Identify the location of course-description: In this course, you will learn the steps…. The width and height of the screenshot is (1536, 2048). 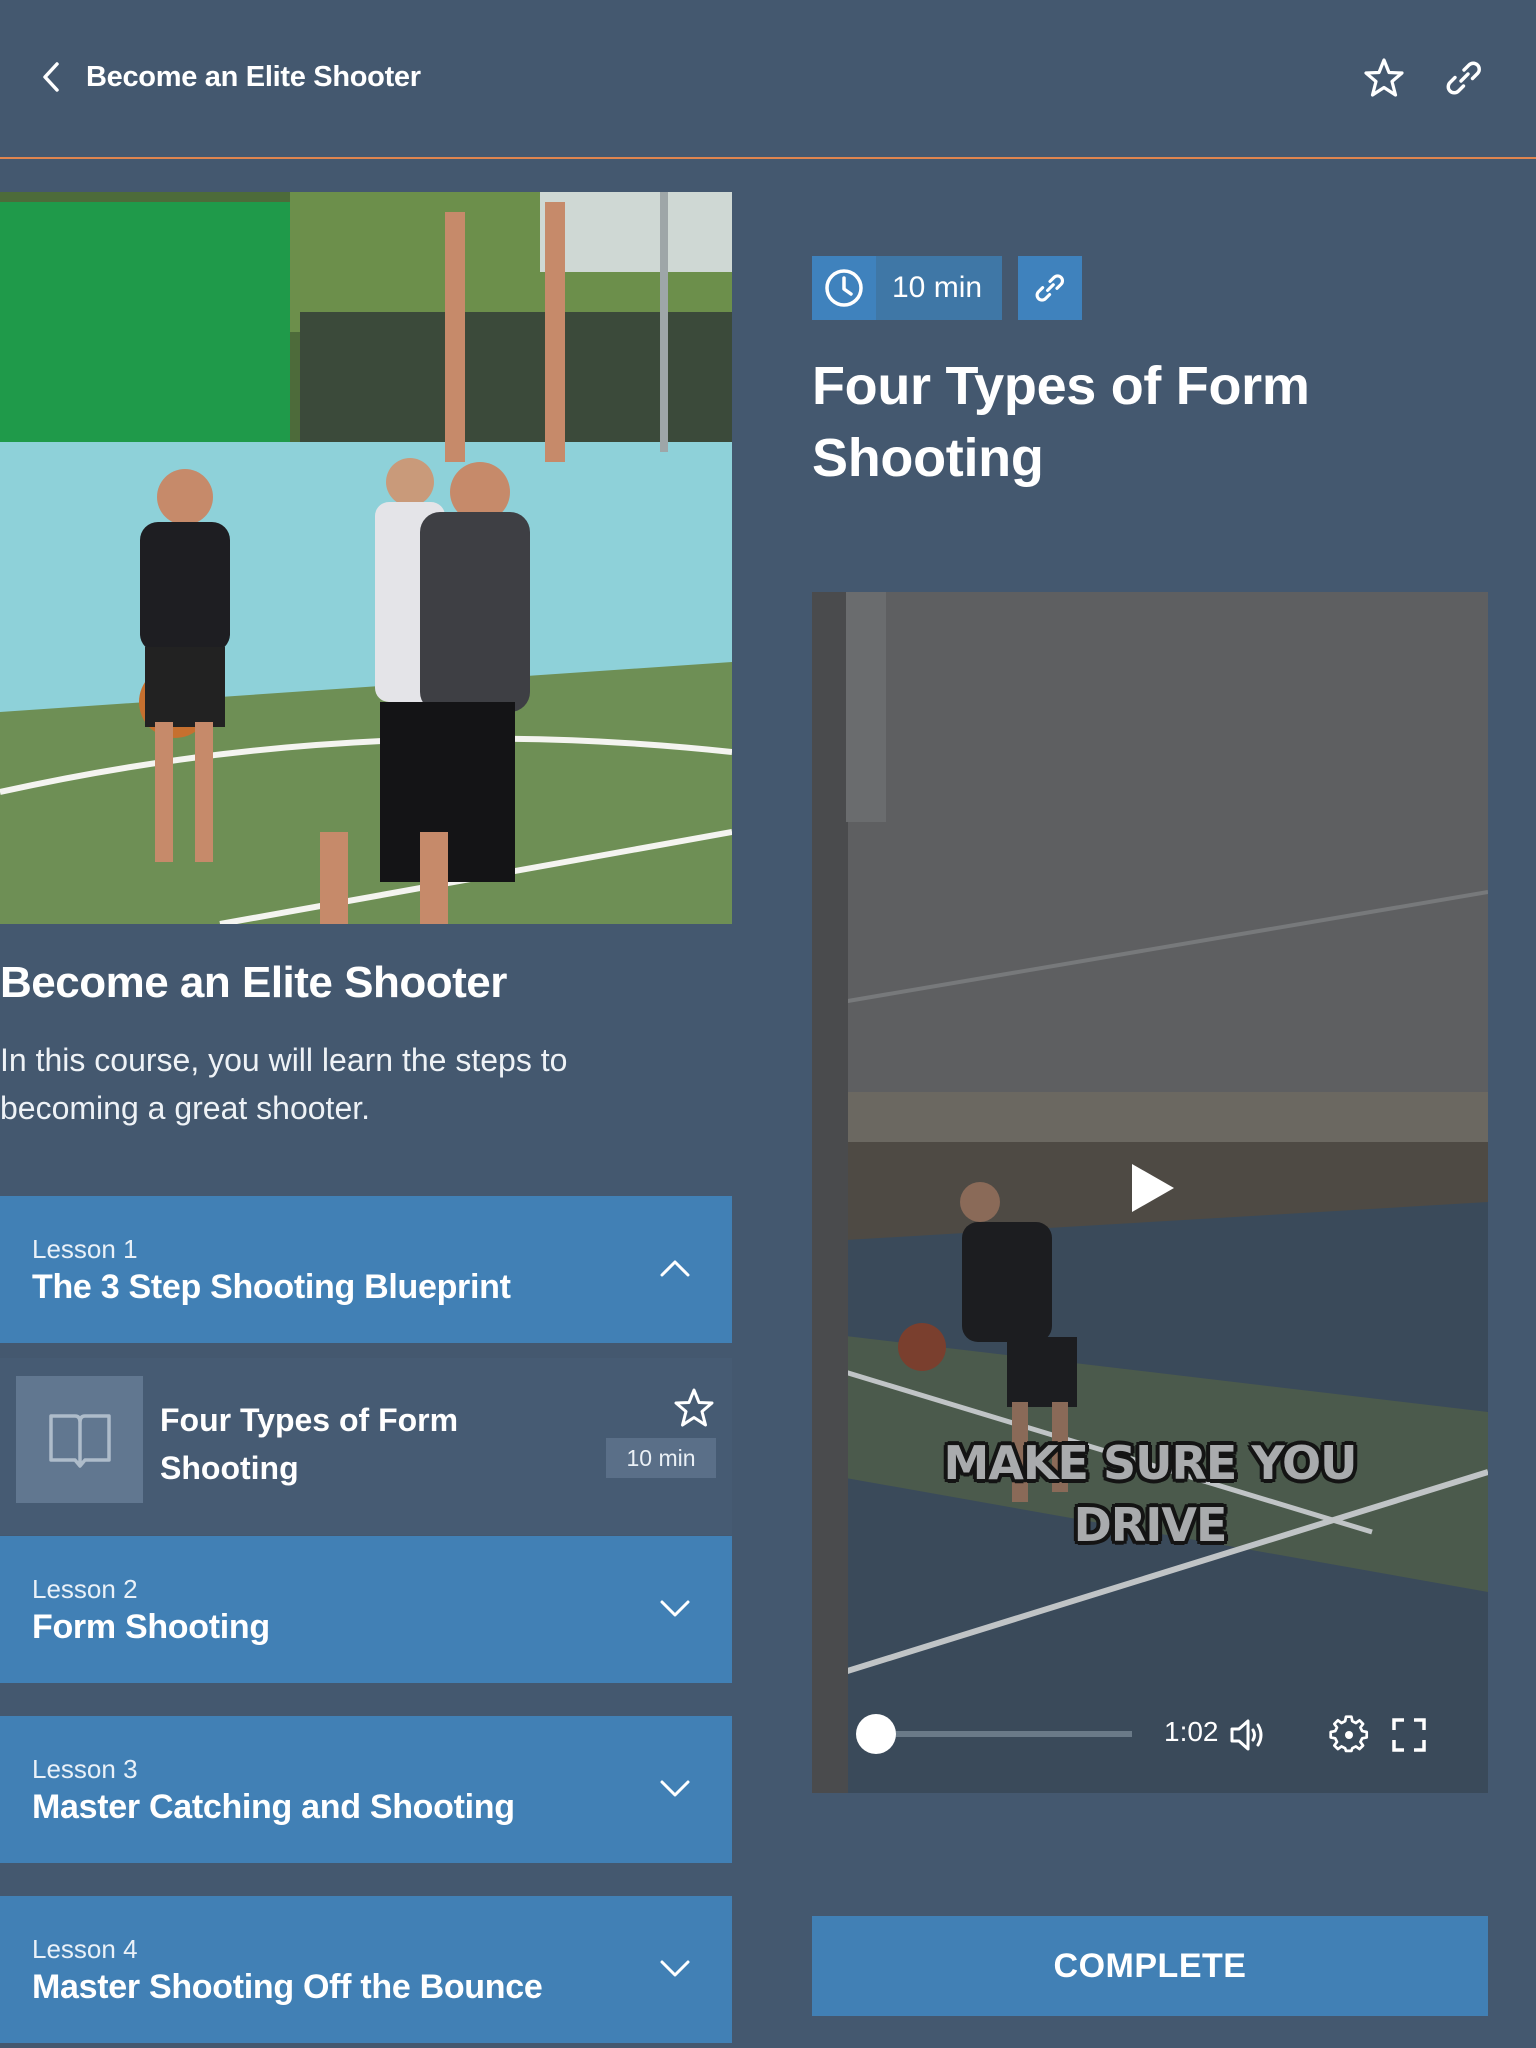
(284, 1084).